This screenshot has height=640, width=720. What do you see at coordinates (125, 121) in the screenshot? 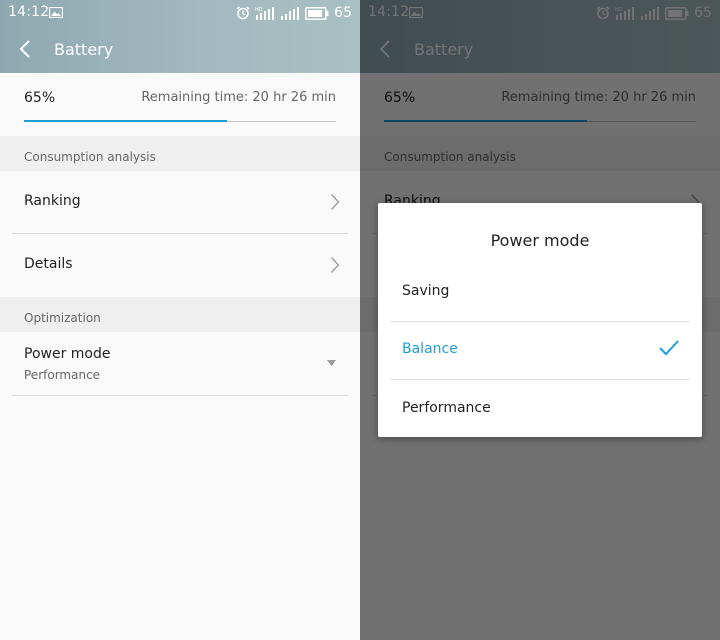
I see `battery-progress-fill` at bounding box center [125, 121].